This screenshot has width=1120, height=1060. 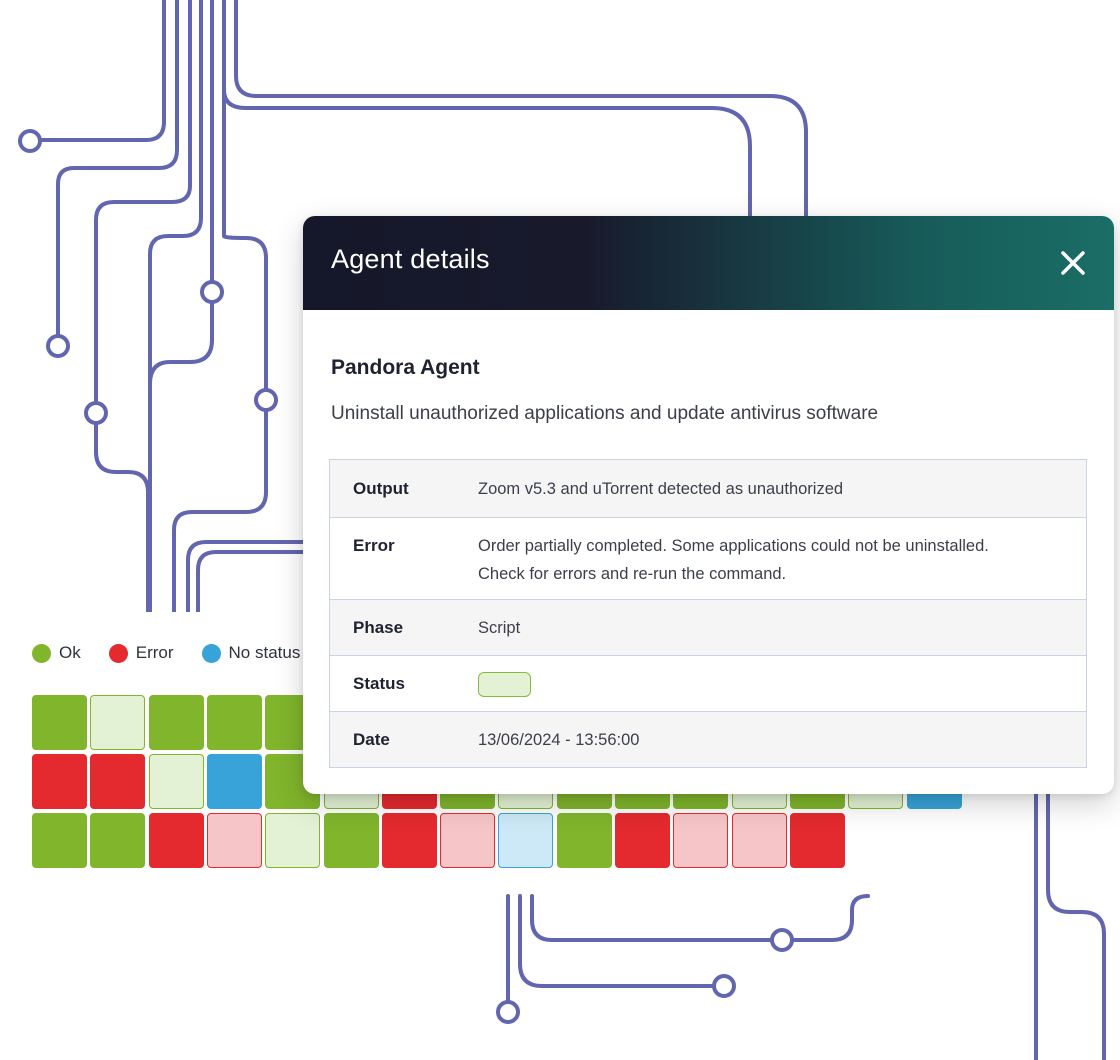 What do you see at coordinates (154, 652) in the screenshot?
I see `legend-label: Error` at bounding box center [154, 652].